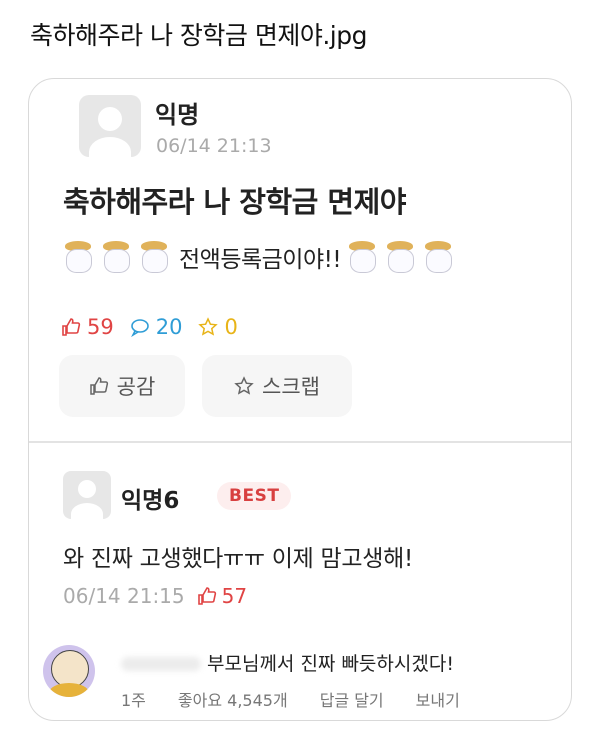 The width and height of the screenshot is (600, 733). Describe the element at coordinates (139, 328) in the screenshot. I see `speech-bubble-icon` at that location.